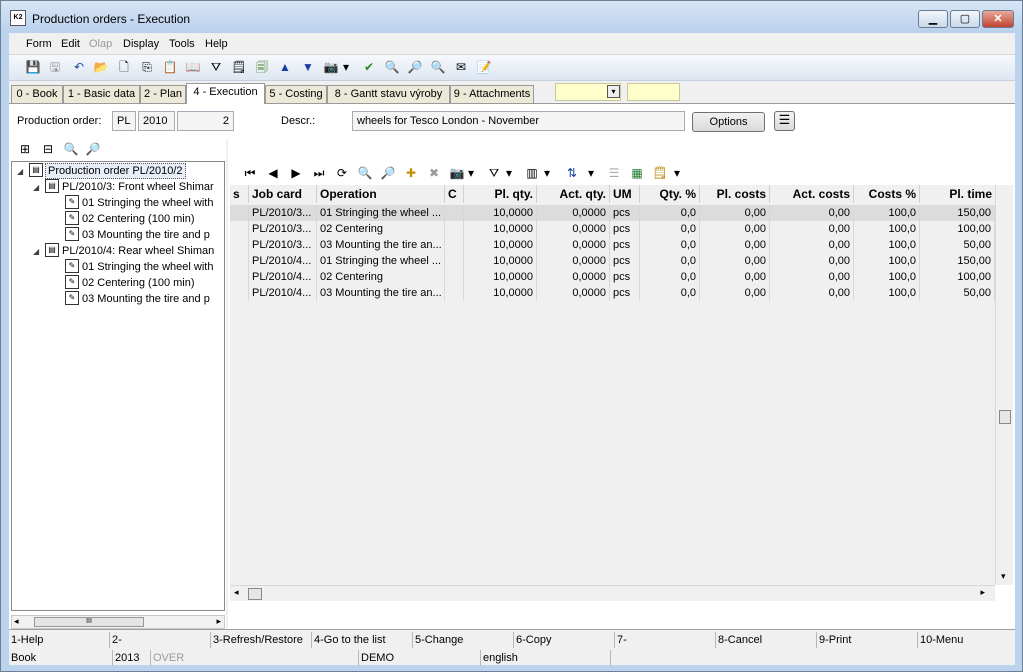 This screenshot has width=1023, height=672. What do you see at coordinates (637, 173) in the screenshot?
I see `excel-export-icon: ▦` at bounding box center [637, 173].